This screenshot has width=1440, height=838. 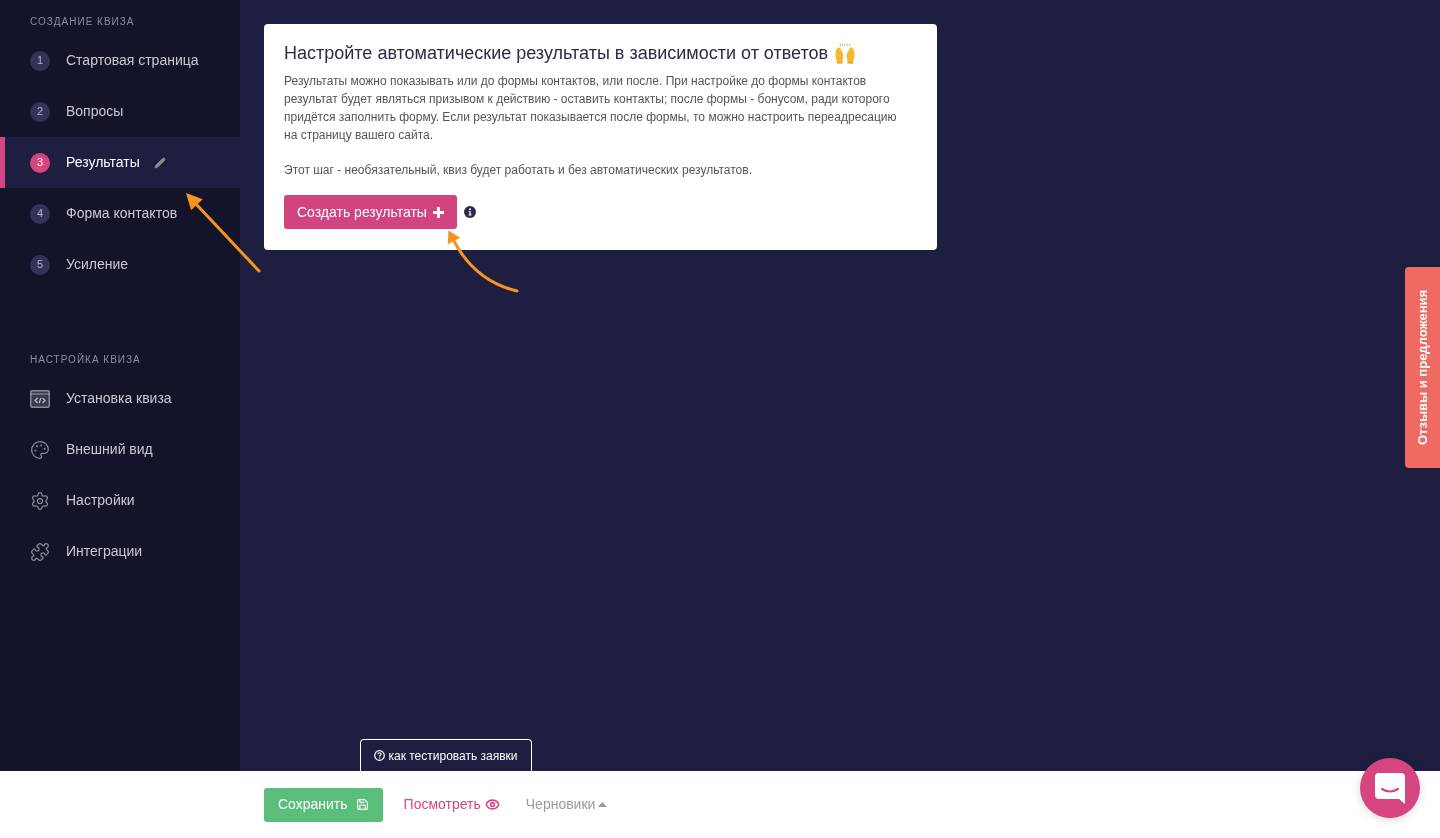 What do you see at coordinates (492, 804) in the screenshot?
I see `eye-icon` at bounding box center [492, 804].